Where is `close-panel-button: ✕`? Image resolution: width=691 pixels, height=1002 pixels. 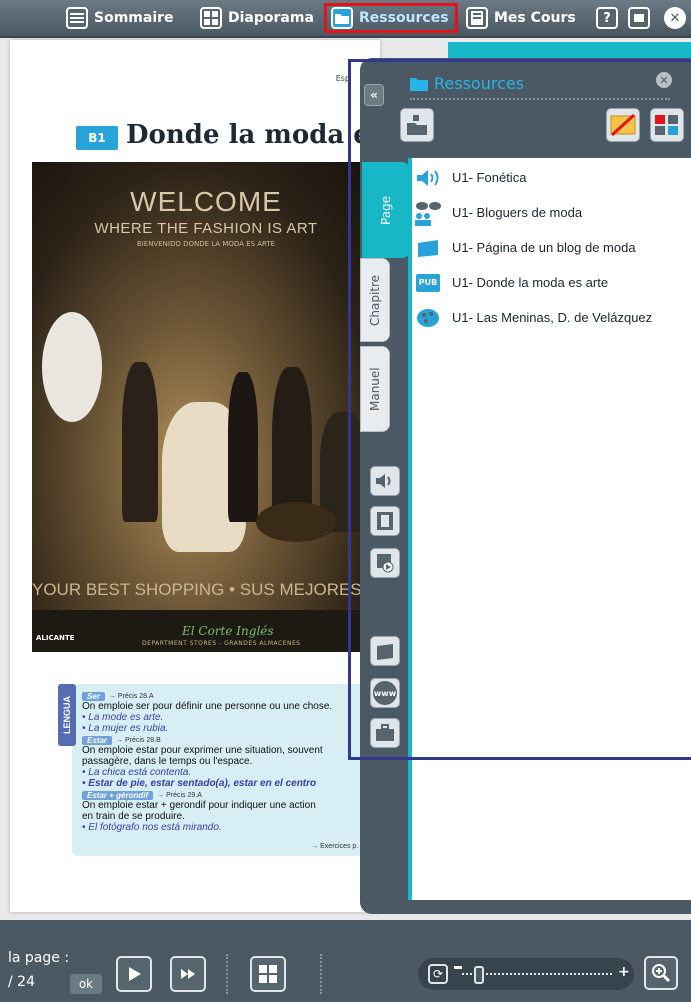 close-panel-button: ✕ is located at coordinates (664, 80).